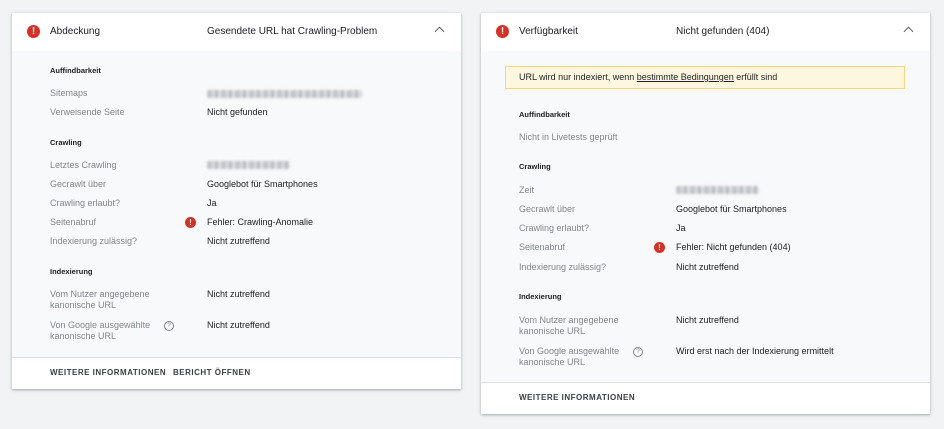 The width and height of the screenshot is (944, 429). I want to click on coverage-card-footer: WEITERE INFORMATIONEN BERICHT ÖFFNEN, so click(236, 373).